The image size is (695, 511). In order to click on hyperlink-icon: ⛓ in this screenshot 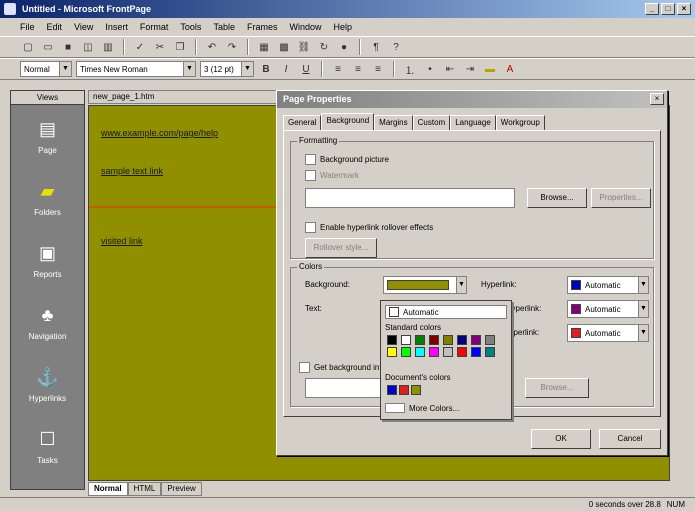, I will do `click(304, 47)`.